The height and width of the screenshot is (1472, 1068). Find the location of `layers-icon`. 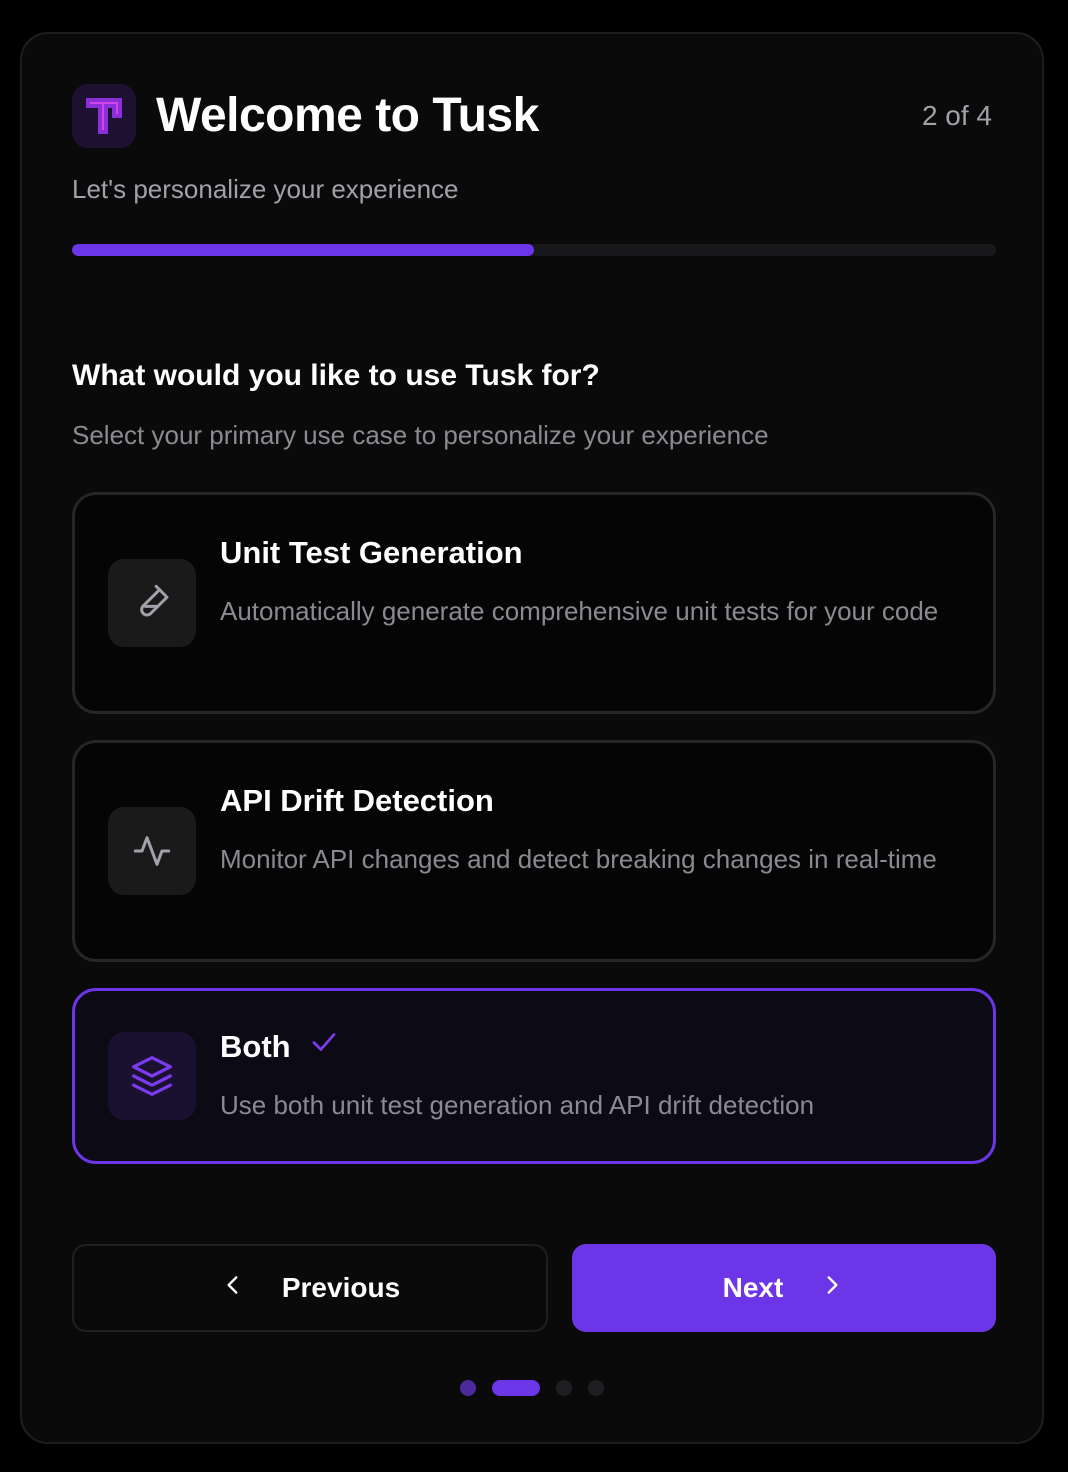

layers-icon is located at coordinates (152, 1076).